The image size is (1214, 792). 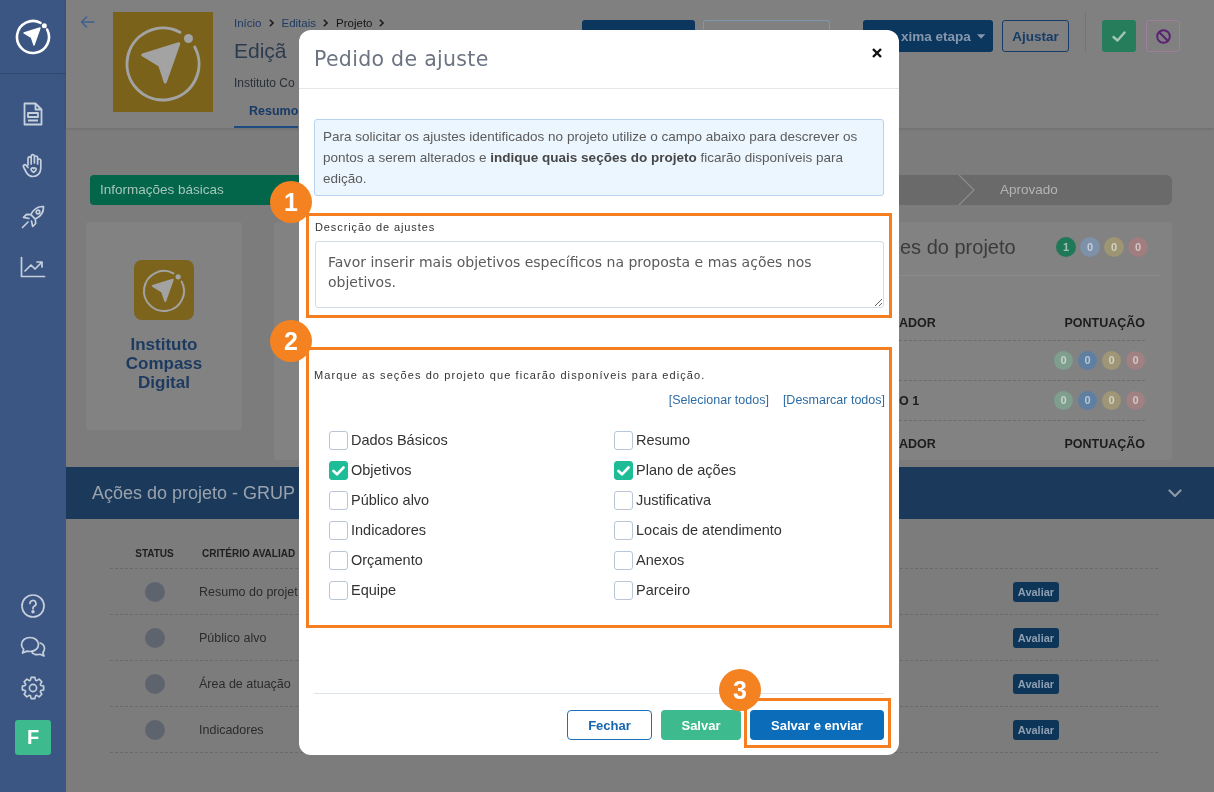 What do you see at coordinates (245, 683) in the screenshot?
I see `table-cell: Área de atuação` at bounding box center [245, 683].